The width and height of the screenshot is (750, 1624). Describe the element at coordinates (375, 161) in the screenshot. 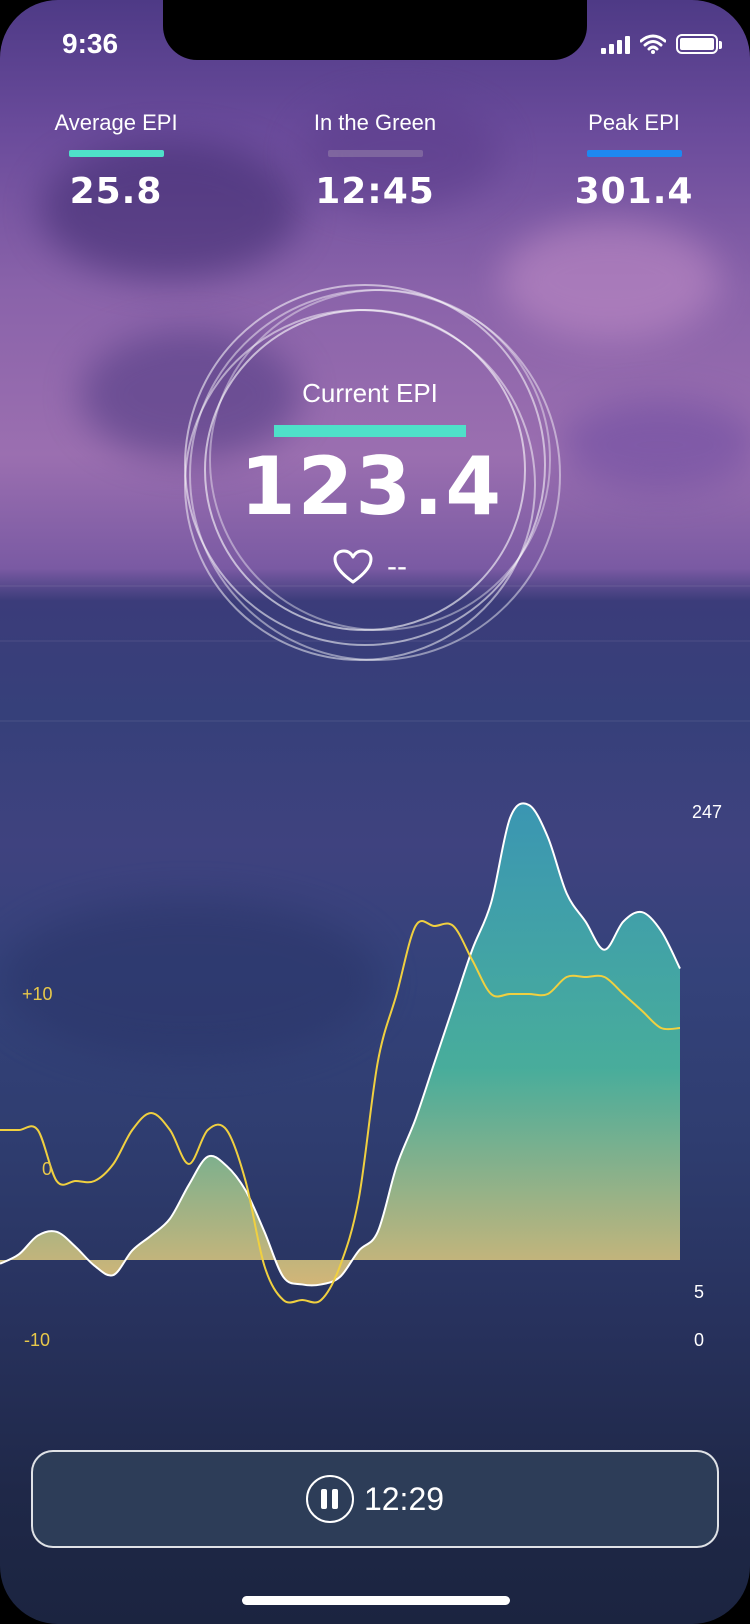

I see `stat-in-the-green: In the Green 12:45` at that location.